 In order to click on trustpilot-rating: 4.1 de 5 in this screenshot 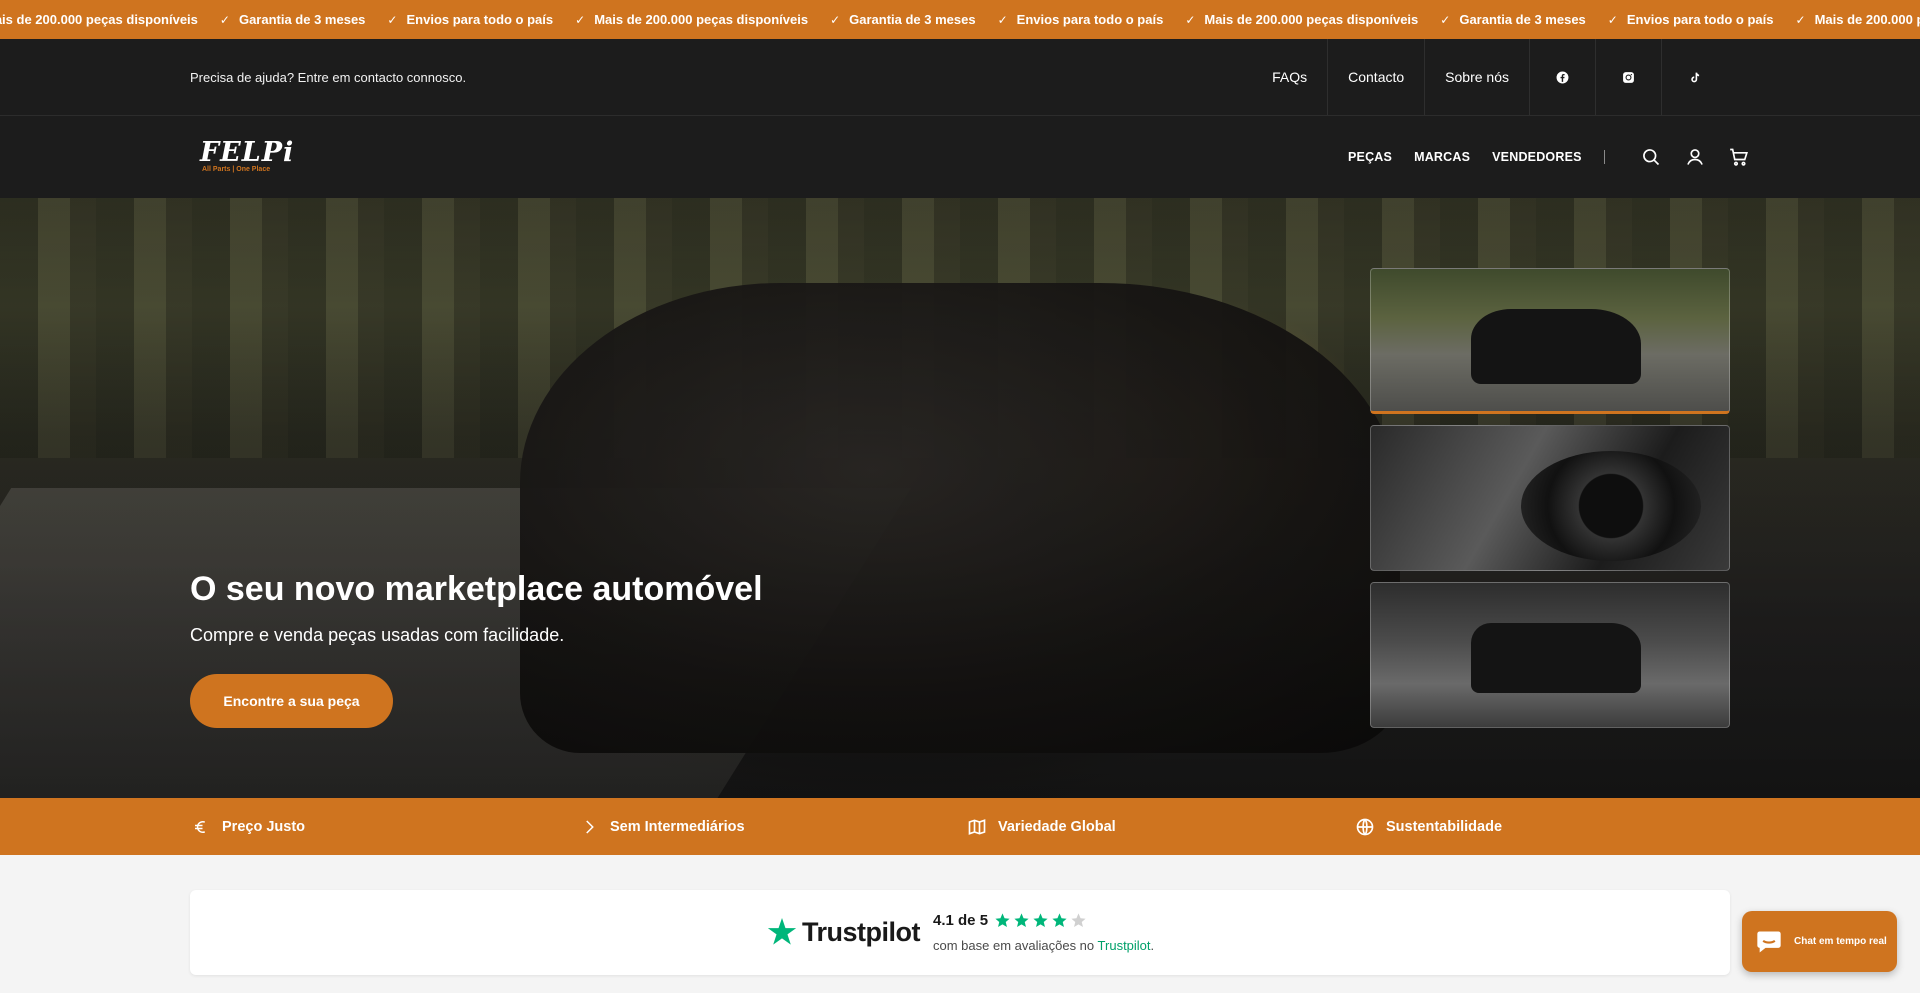, I will do `click(1011, 920)`.